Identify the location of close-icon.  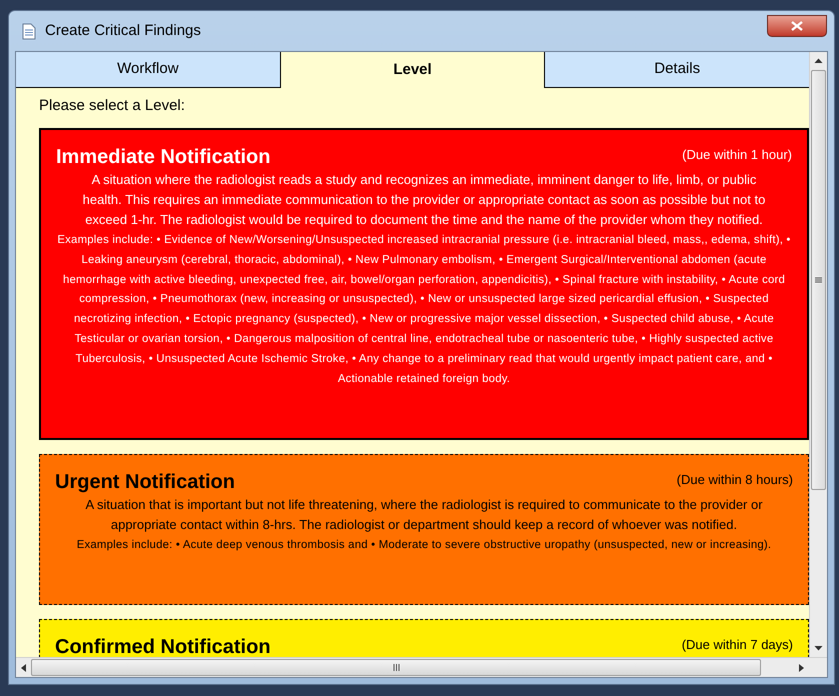
(797, 26).